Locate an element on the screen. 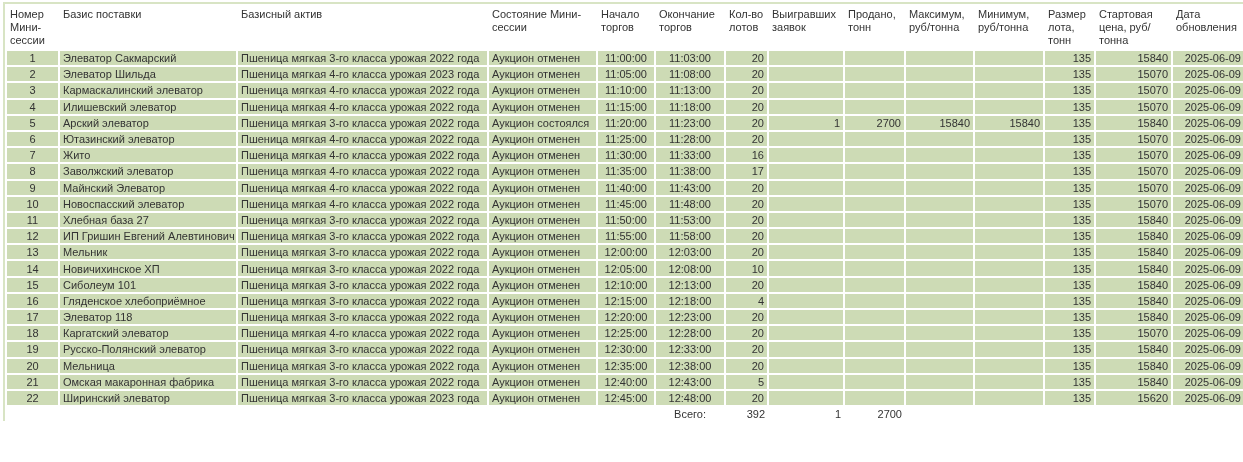  table-cell: 1 is located at coordinates (32, 58).